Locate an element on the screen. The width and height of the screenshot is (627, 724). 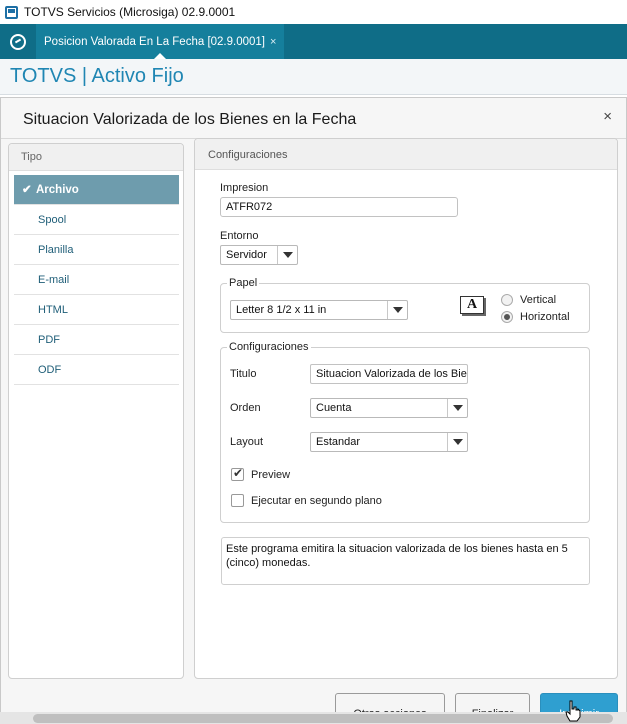
tipo-panel-header: Tipo is located at coordinates (96, 157).